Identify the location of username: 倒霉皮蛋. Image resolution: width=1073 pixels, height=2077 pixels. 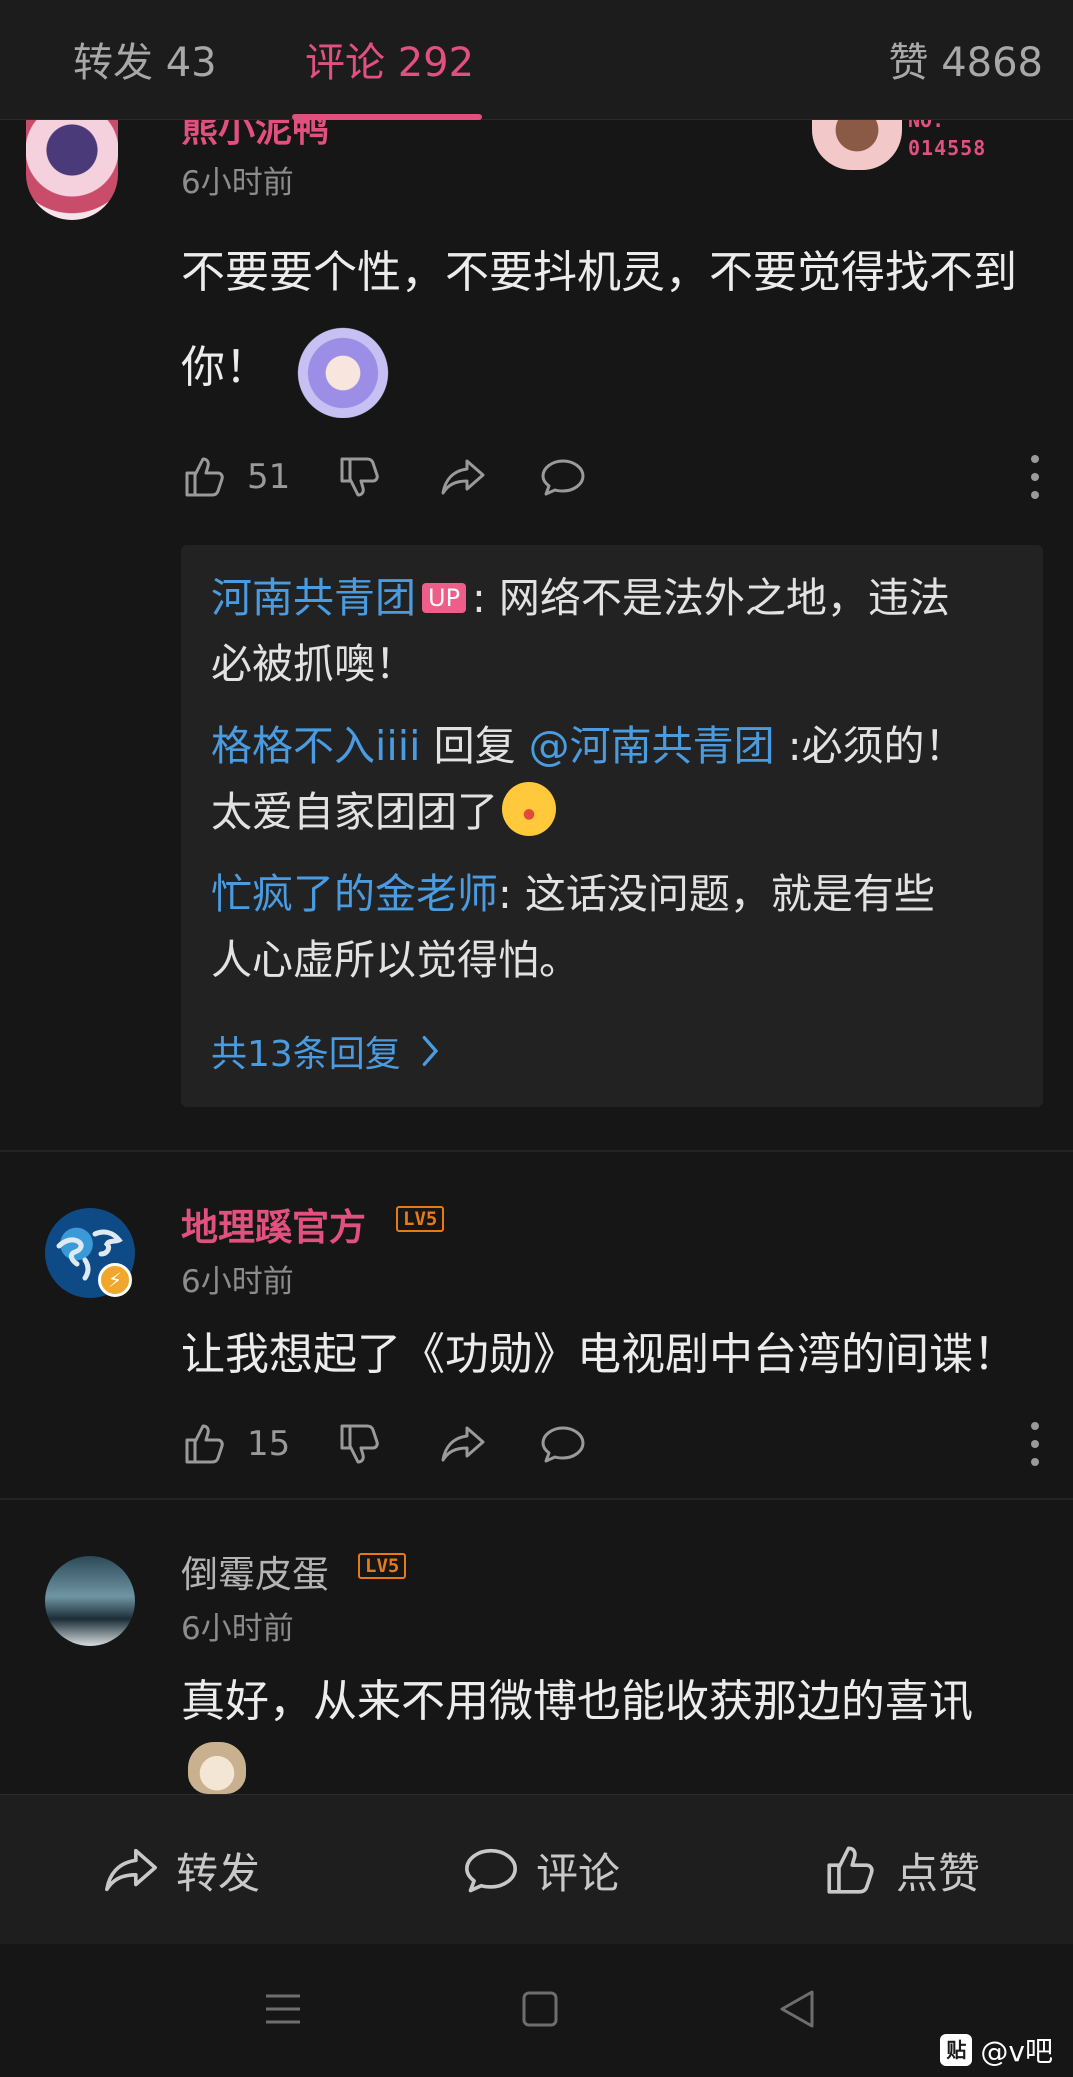
(255, 1571).